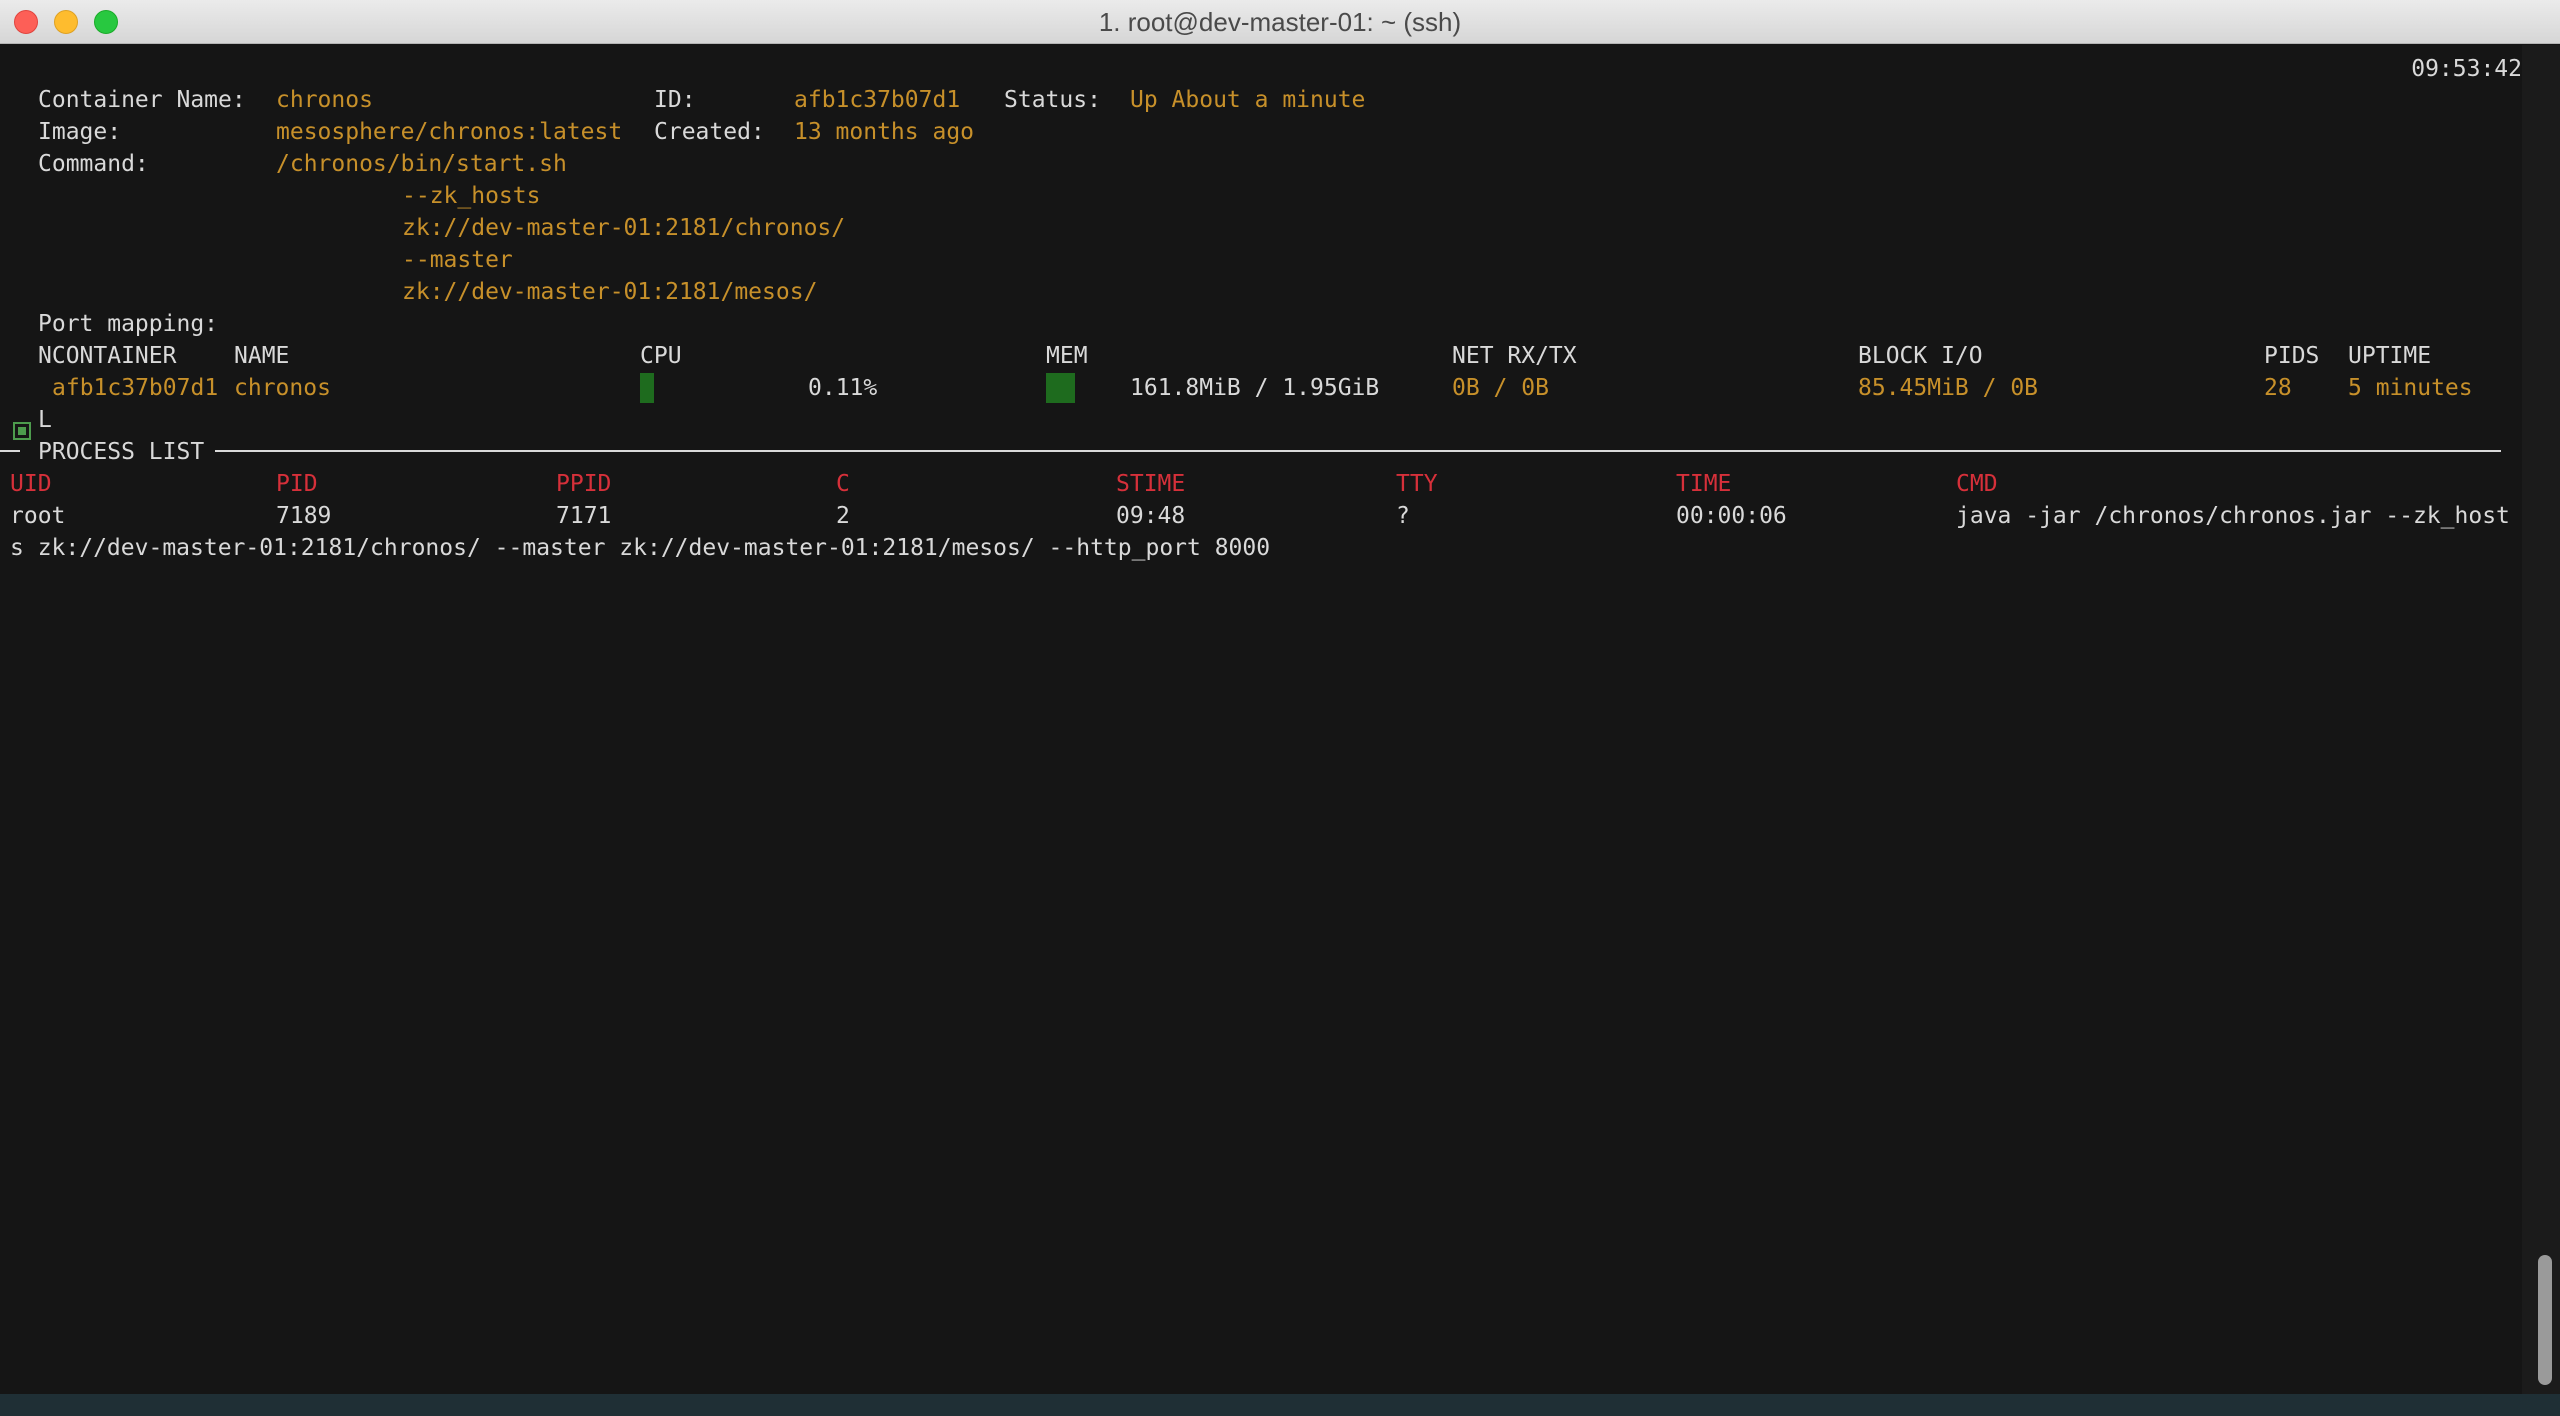 This screenshot has width=2560, height=1416. I want to click on stats-net-value: 0B / 0B, so click(1500, 388).